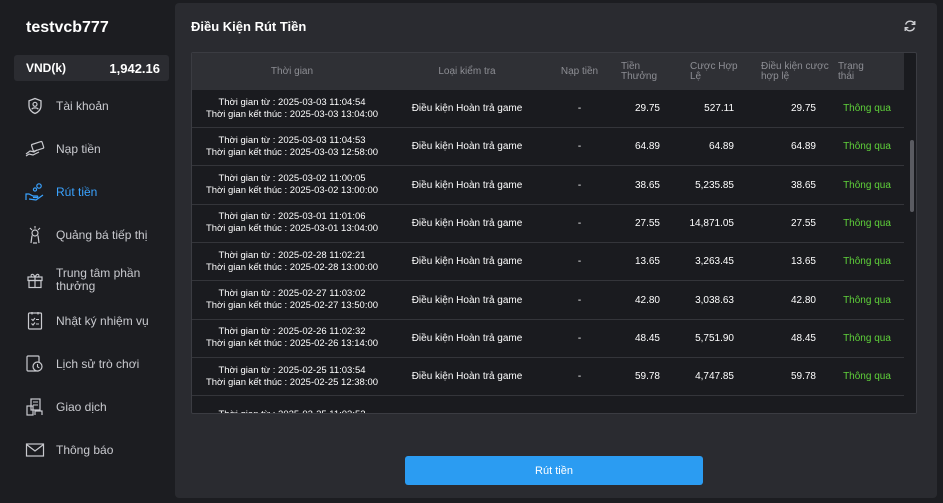  Describe the element at coordinates (91, 68) in the screenshot. I see `balance-box: VND(k) 1,942.16` at that location.